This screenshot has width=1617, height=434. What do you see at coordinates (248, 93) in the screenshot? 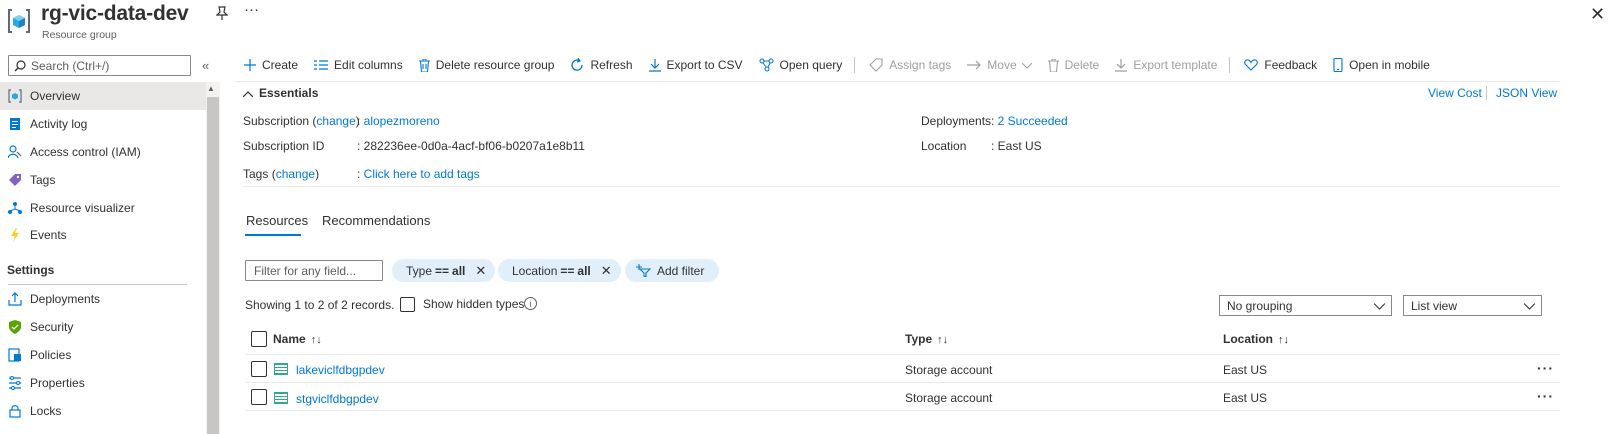
I see `chevron-up-icon` at bounding box center [248, 93].